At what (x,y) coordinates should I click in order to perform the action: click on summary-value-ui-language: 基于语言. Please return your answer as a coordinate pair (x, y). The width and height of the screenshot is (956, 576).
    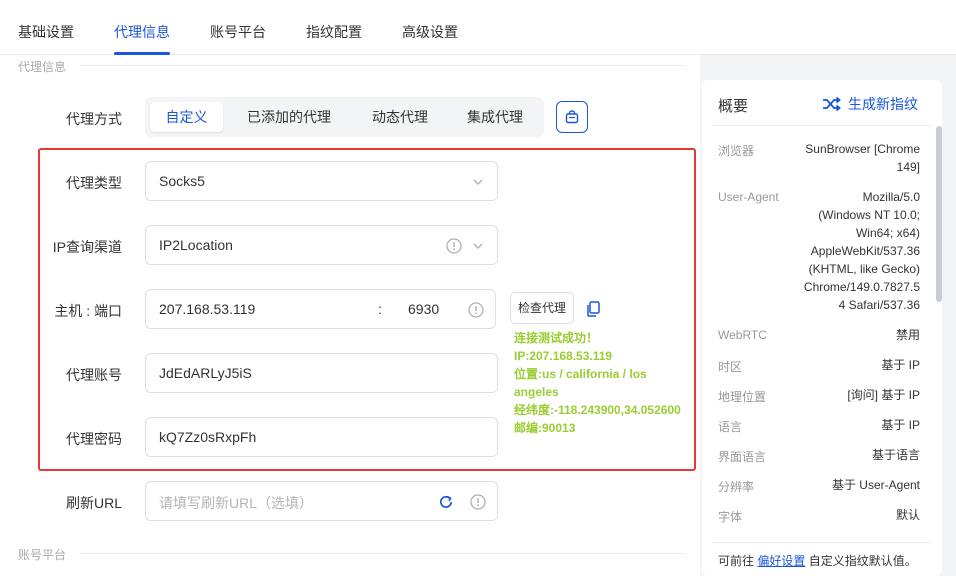
    Looking at the image, I should click on (896, 455).